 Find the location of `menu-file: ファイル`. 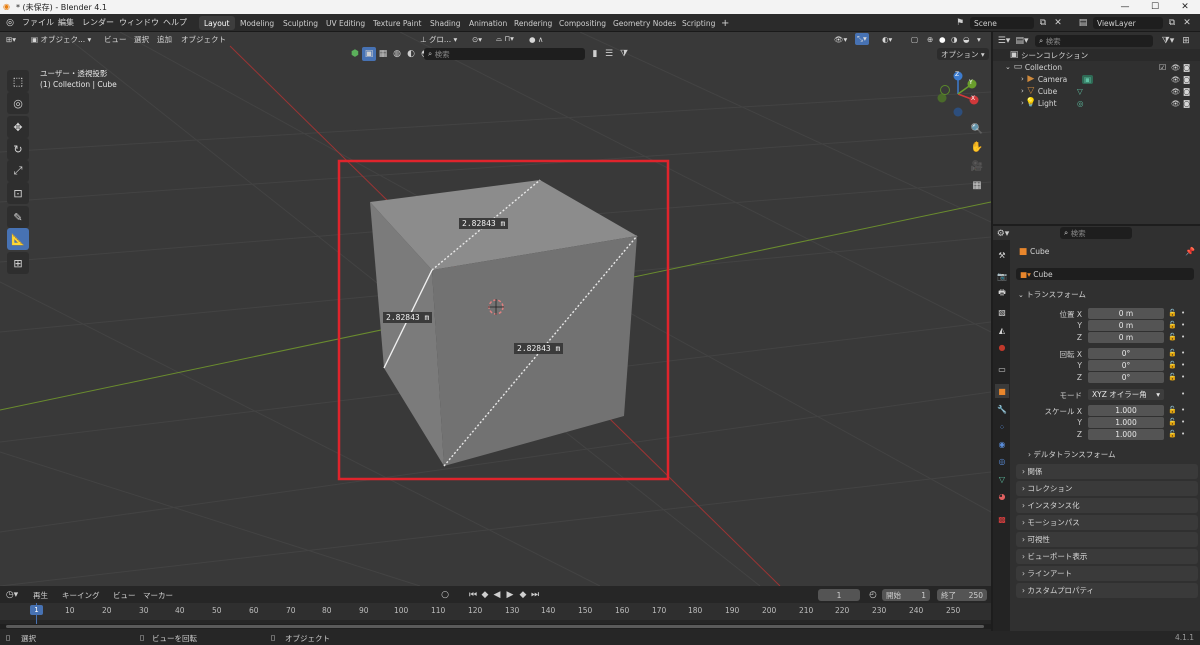

menu-file: ファイル is located at coordinates (38, 22).